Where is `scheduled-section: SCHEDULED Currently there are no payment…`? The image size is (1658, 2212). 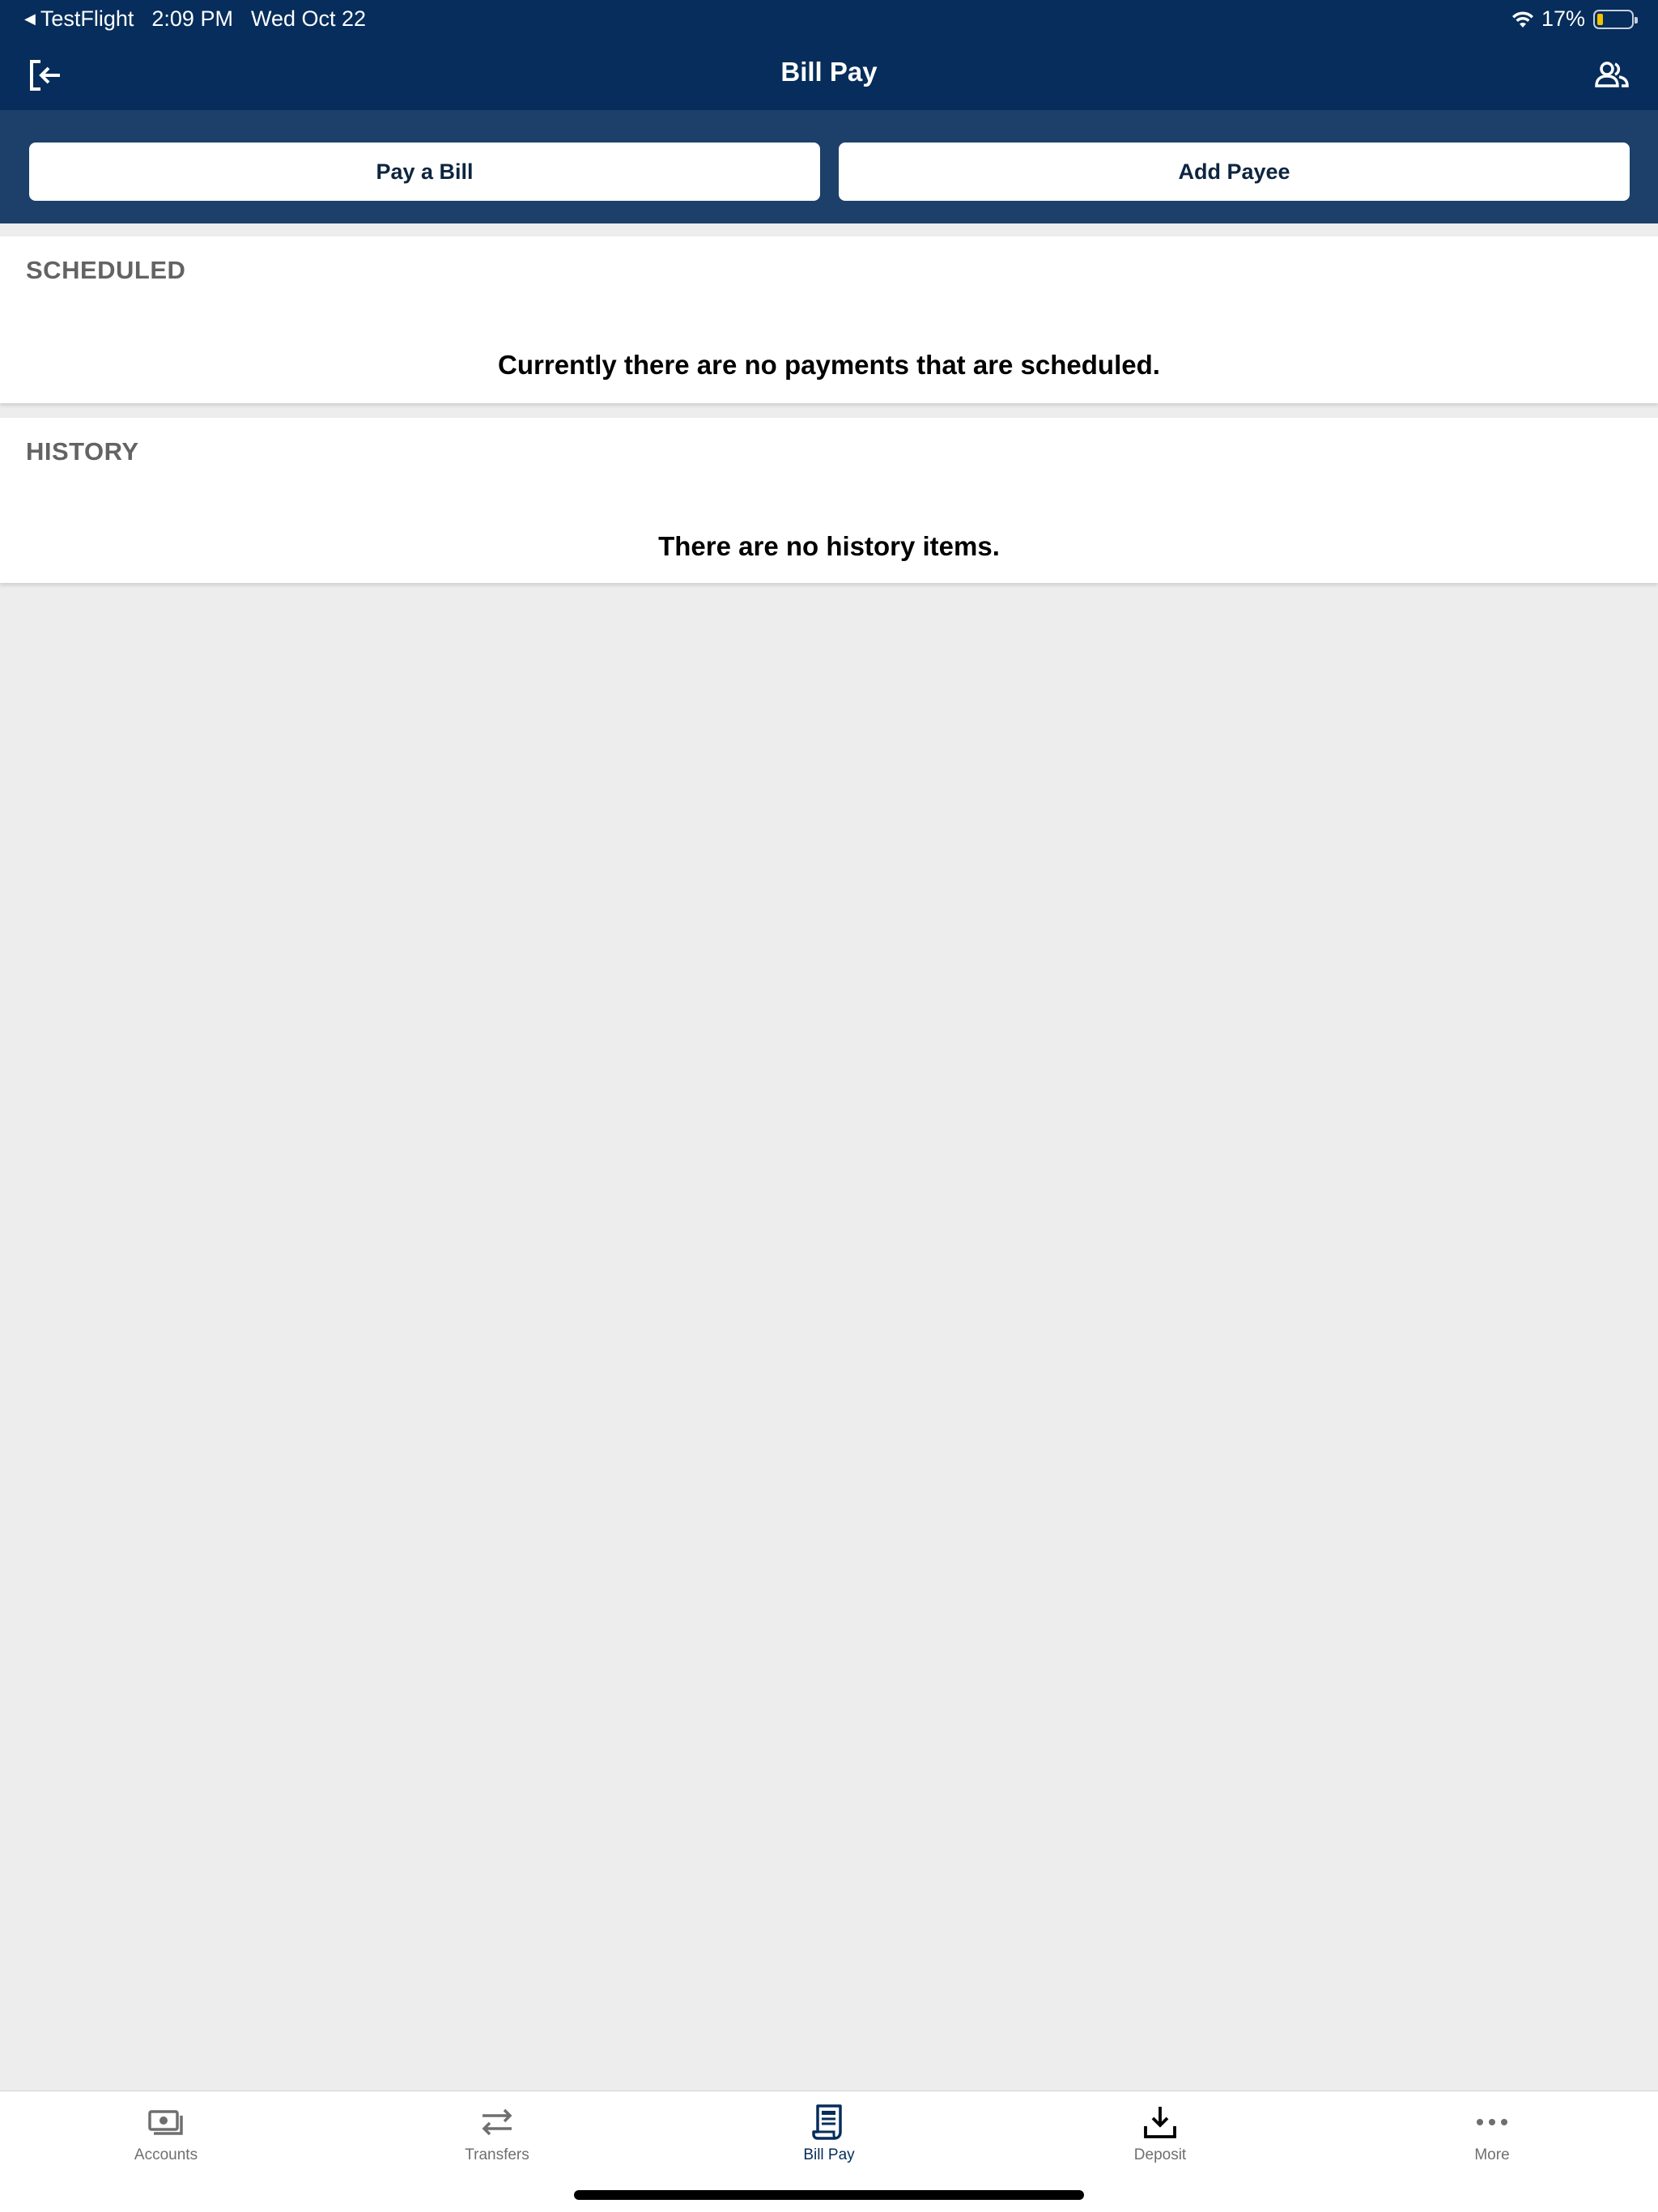 scheduled-section: SCHEDULED Currently there are no payment… is located at coordinates (829, 320).